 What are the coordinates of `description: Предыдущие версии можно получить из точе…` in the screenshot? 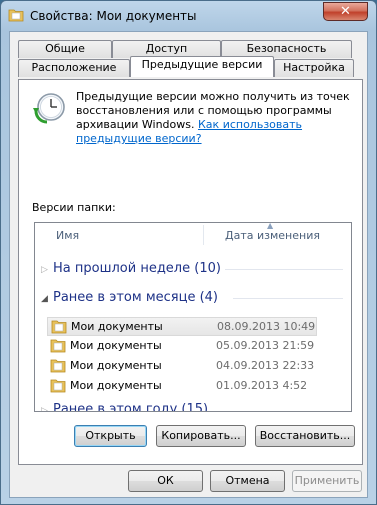 It's located at (216, 118).